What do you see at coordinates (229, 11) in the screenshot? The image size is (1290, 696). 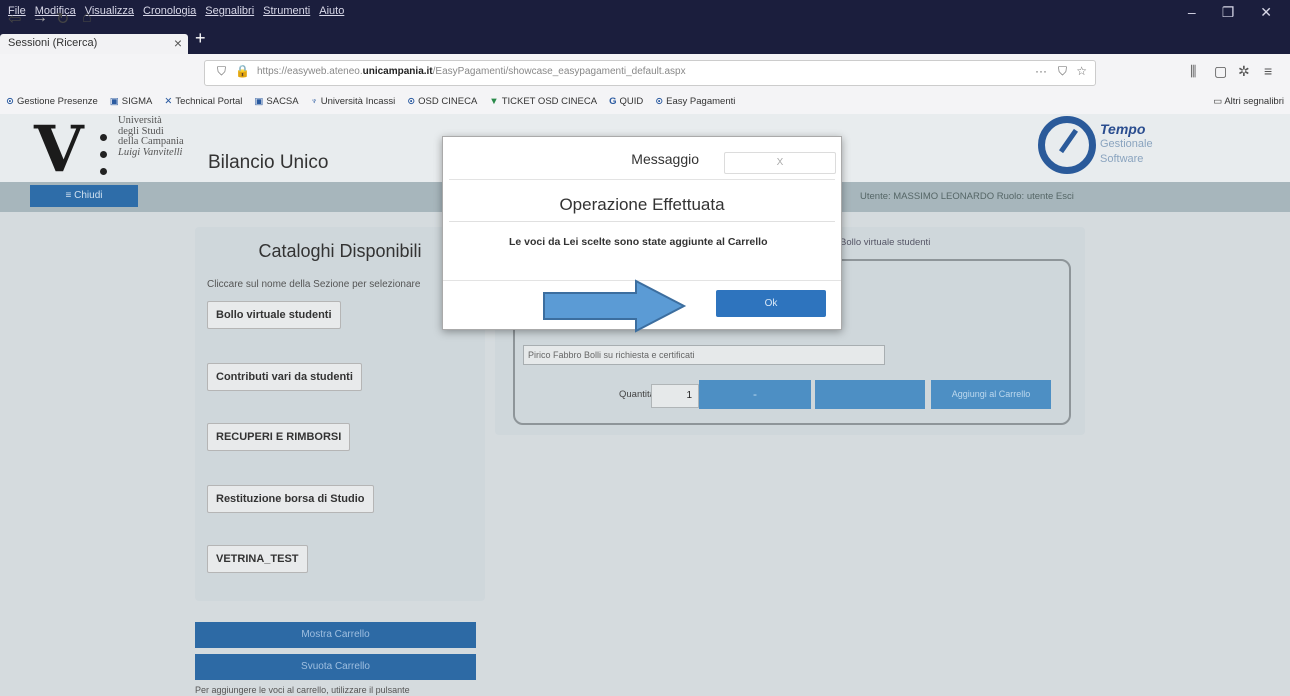 I see `menu-segnalibri: Segnalibri` at bounding box center [229, 11].